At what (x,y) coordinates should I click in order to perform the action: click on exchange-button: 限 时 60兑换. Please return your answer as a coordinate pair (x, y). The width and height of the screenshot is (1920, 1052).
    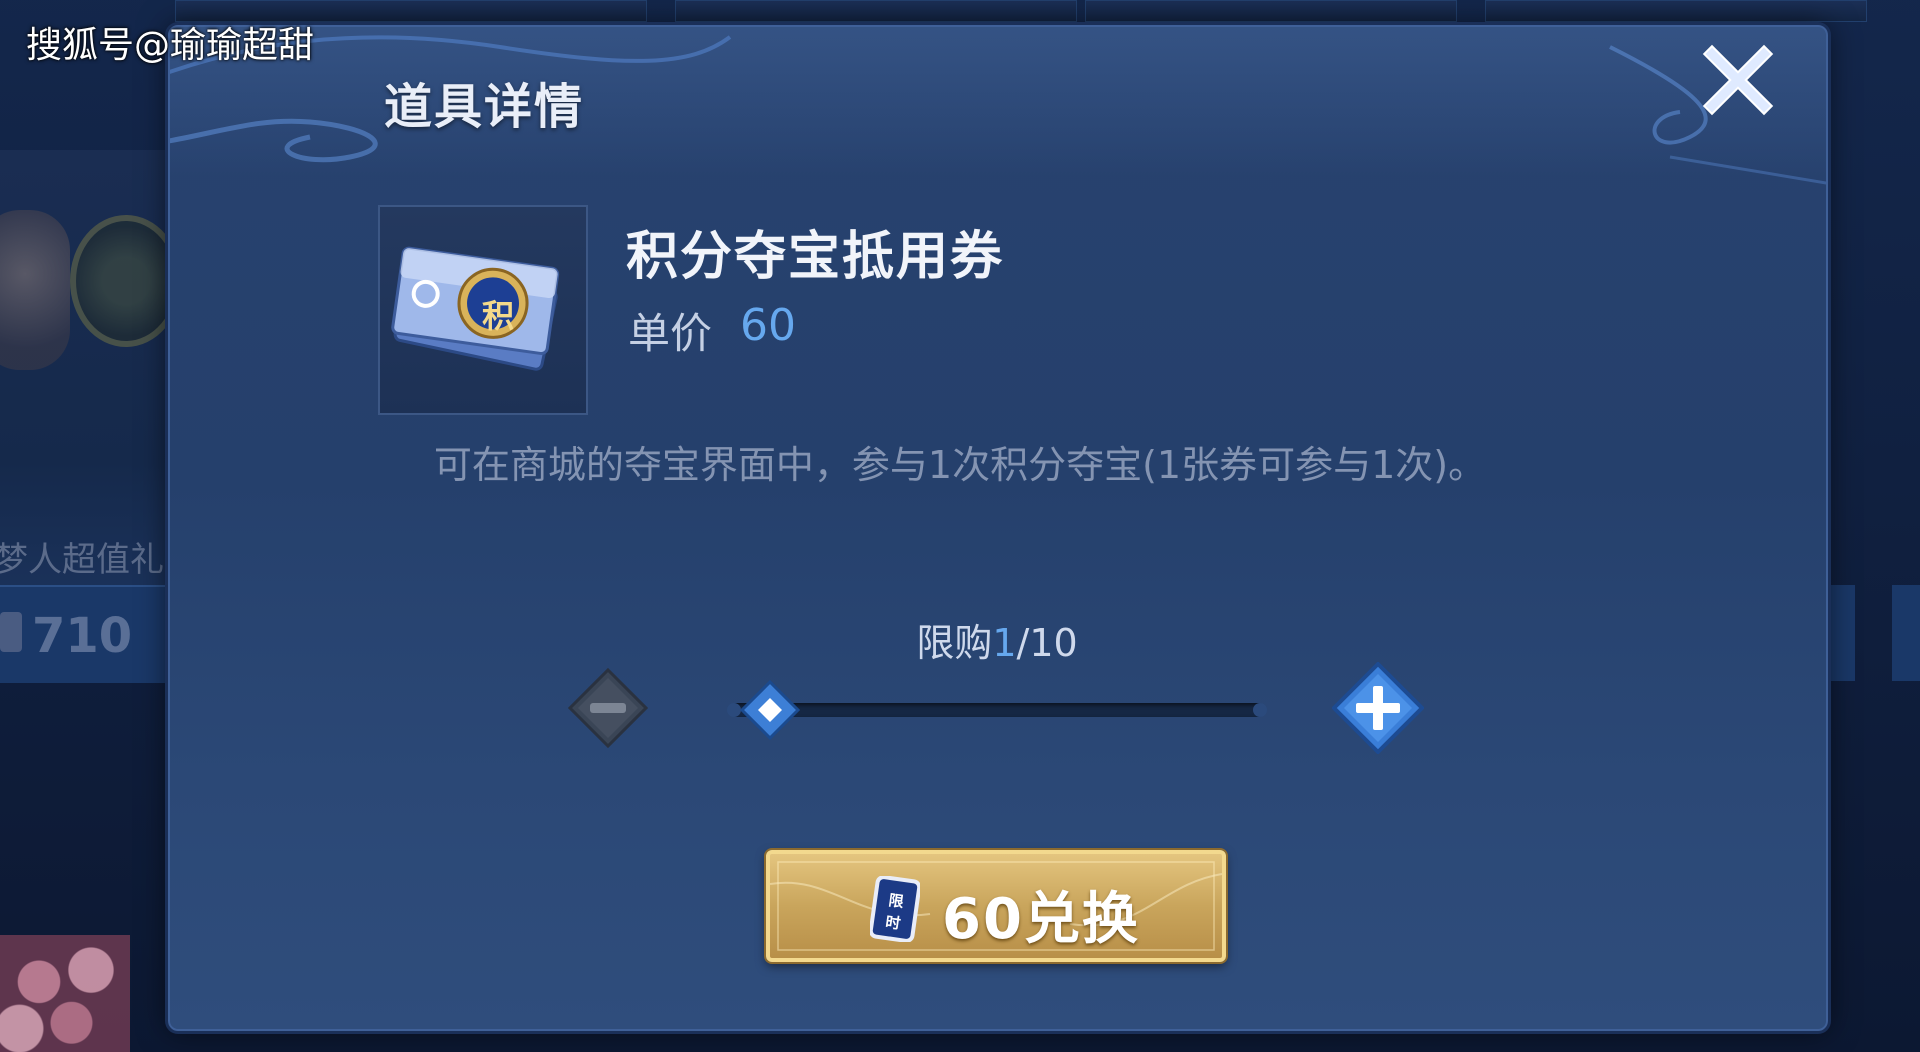
    Looking at the image, I should click on (996, 906).